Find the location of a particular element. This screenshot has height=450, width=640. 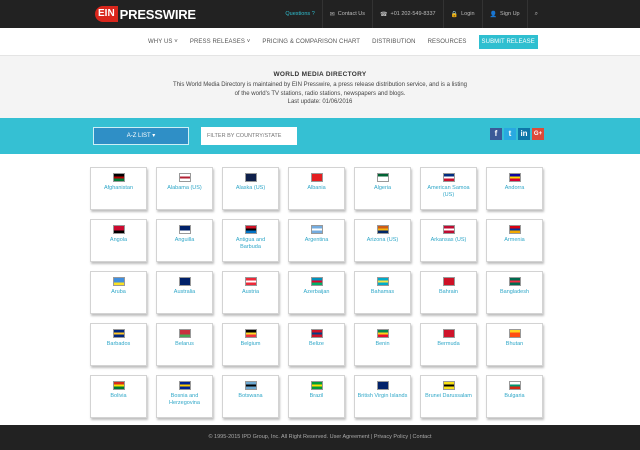

country-name: Azerbaijan is located at coordinates (316, 292).